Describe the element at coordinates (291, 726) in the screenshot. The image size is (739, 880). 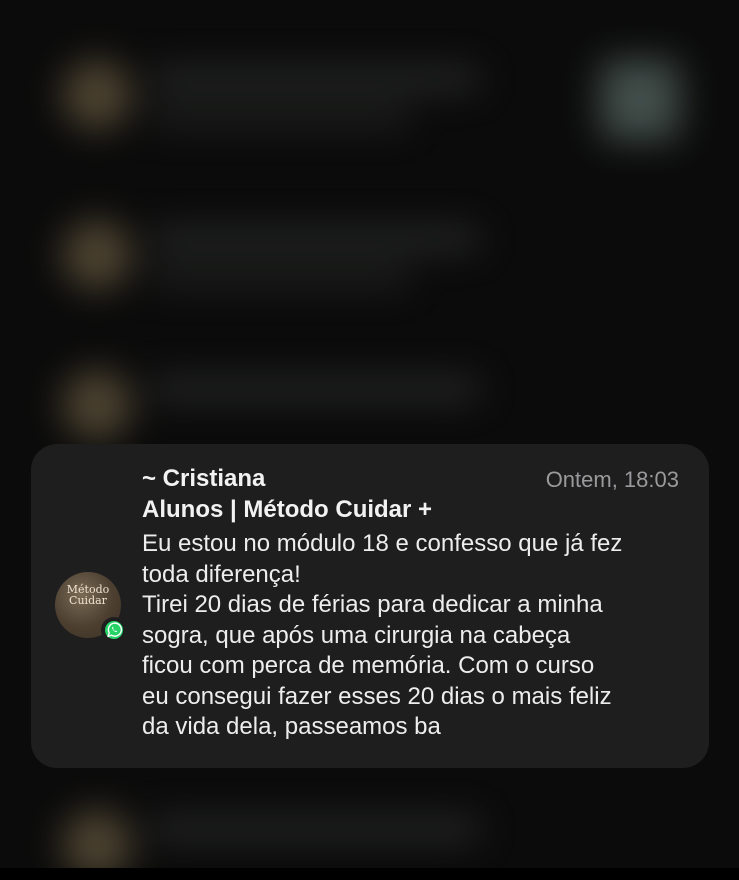
I see `message-line: da vida dela, passeamos ba` at that location.